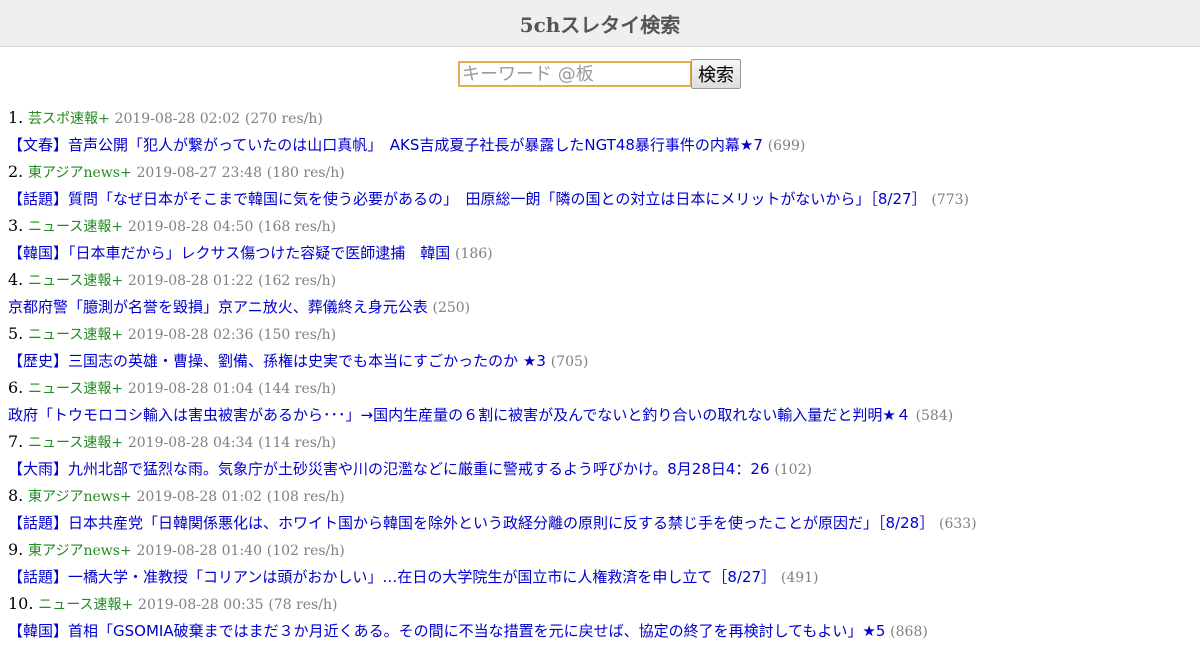 The image size is (1200, 646). Describe the element at coordinates (16, 549) in the screenshot. I see `result-rank: 9.` at that location.